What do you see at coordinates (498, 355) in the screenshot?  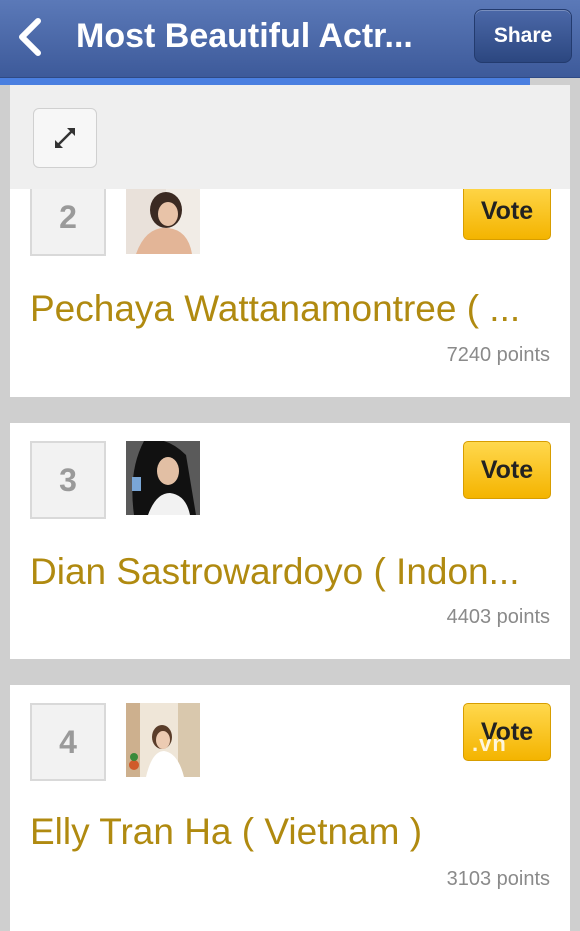 I see `points-count: 7240 points` at bounding box center [498, 355].